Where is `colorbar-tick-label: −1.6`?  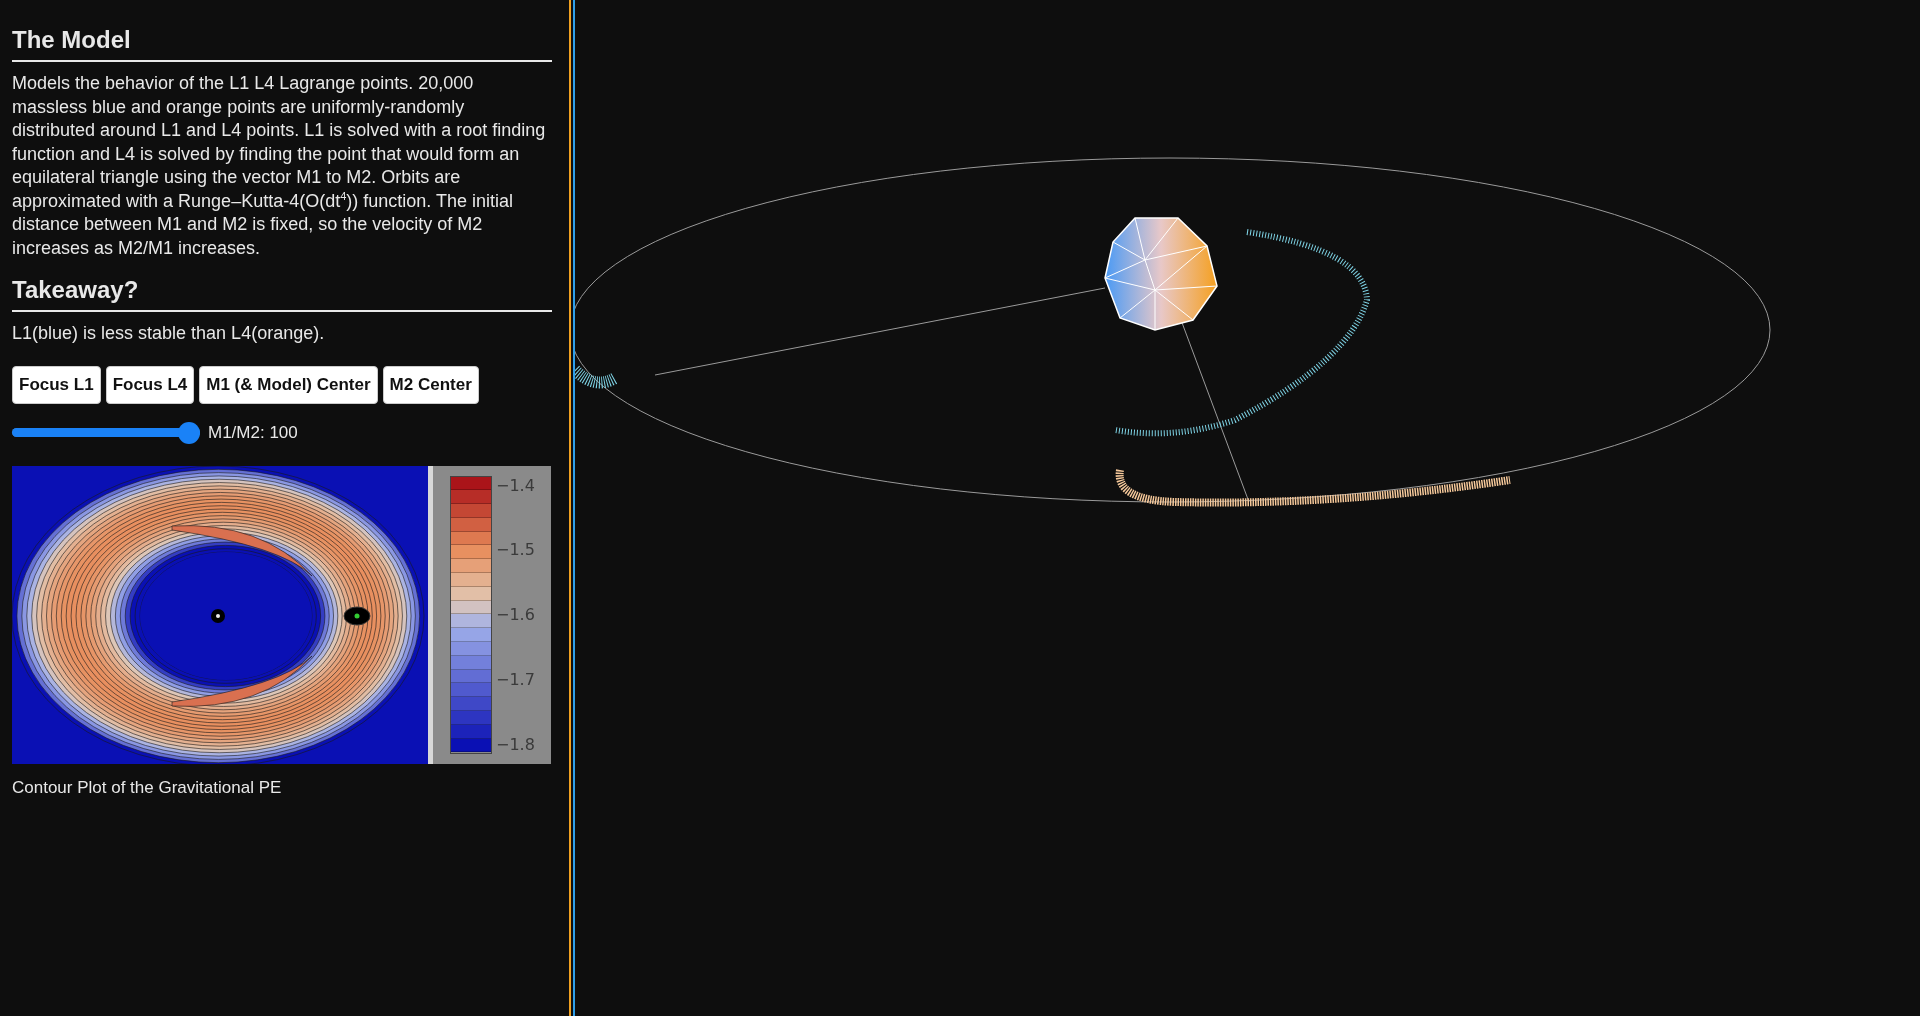
colorbar-tick-label: −1.6 is located at coordinates (515, 614).